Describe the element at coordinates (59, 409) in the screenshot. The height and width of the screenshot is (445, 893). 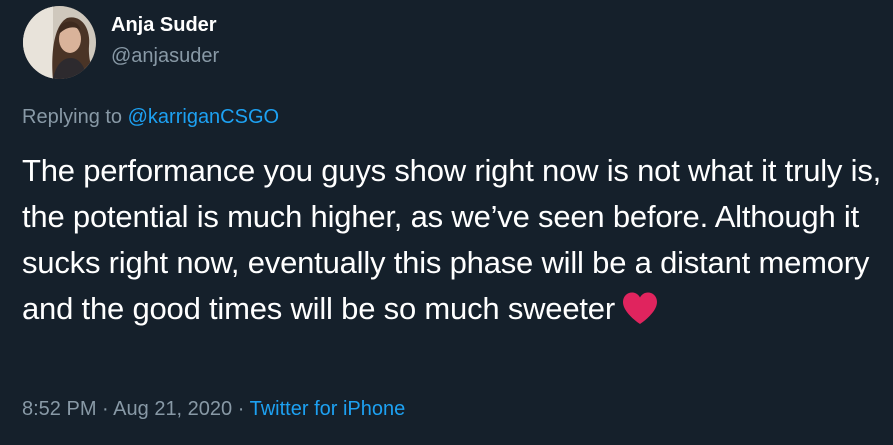
I see `tweet-time: 8:52 PM` at that location.